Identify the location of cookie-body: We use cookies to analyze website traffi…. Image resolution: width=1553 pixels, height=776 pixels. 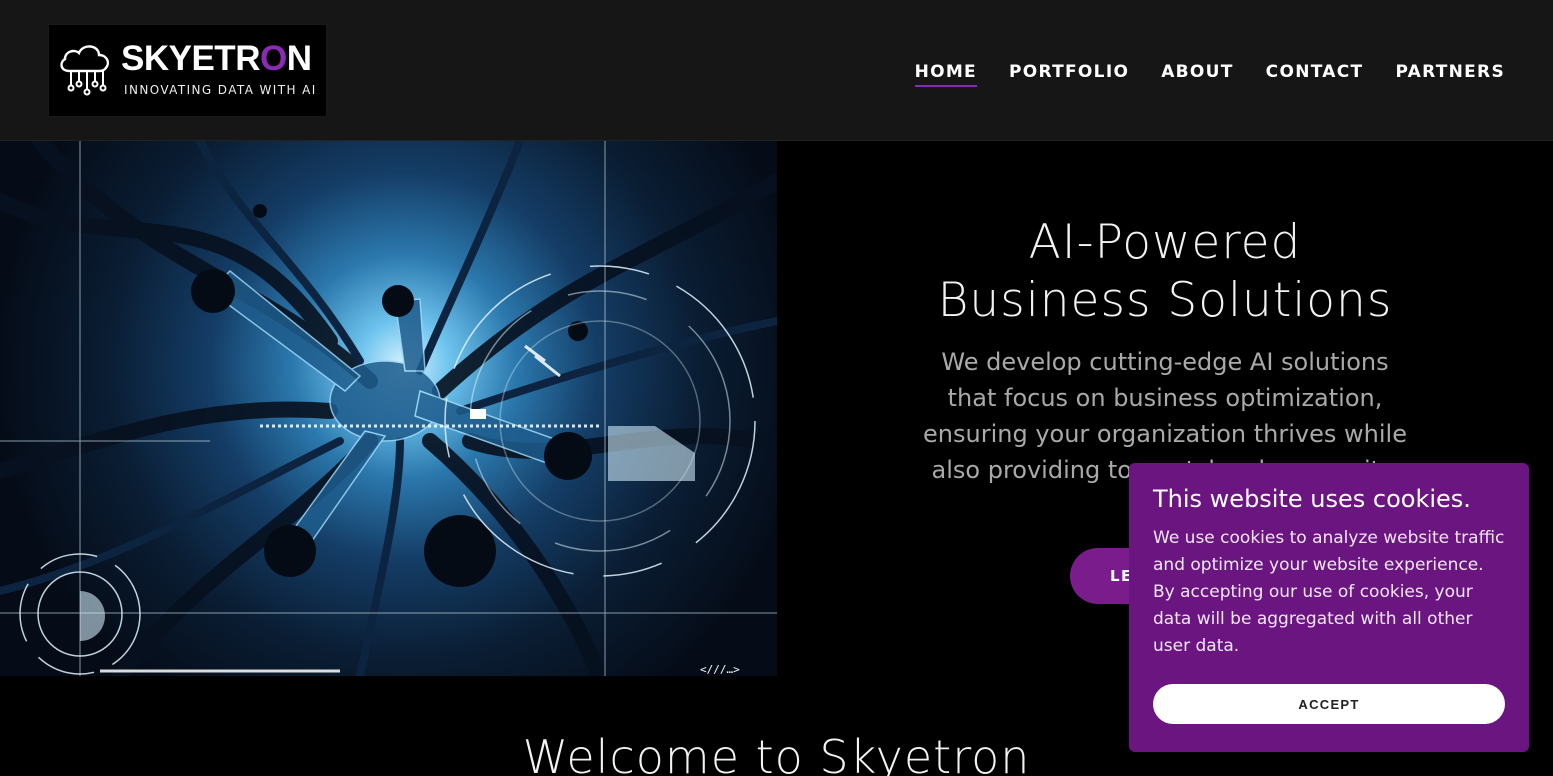
(1329, 592).